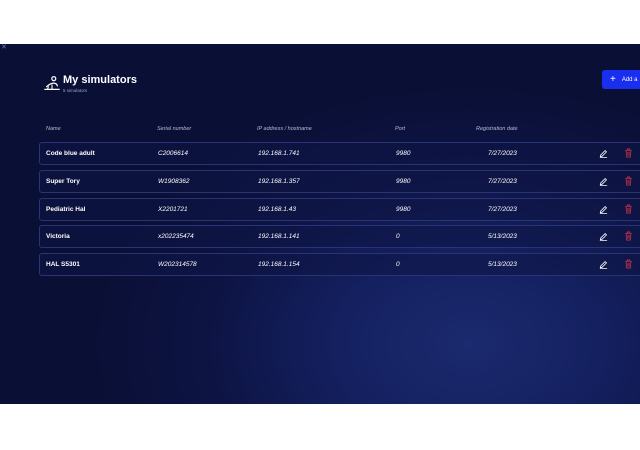 This screenshot has width=640, height=450. What do you see at coordinates (284, 129) in the screenshot?
I see `column-header-ip: IP address / hostname` at bounding box center [284, 129].